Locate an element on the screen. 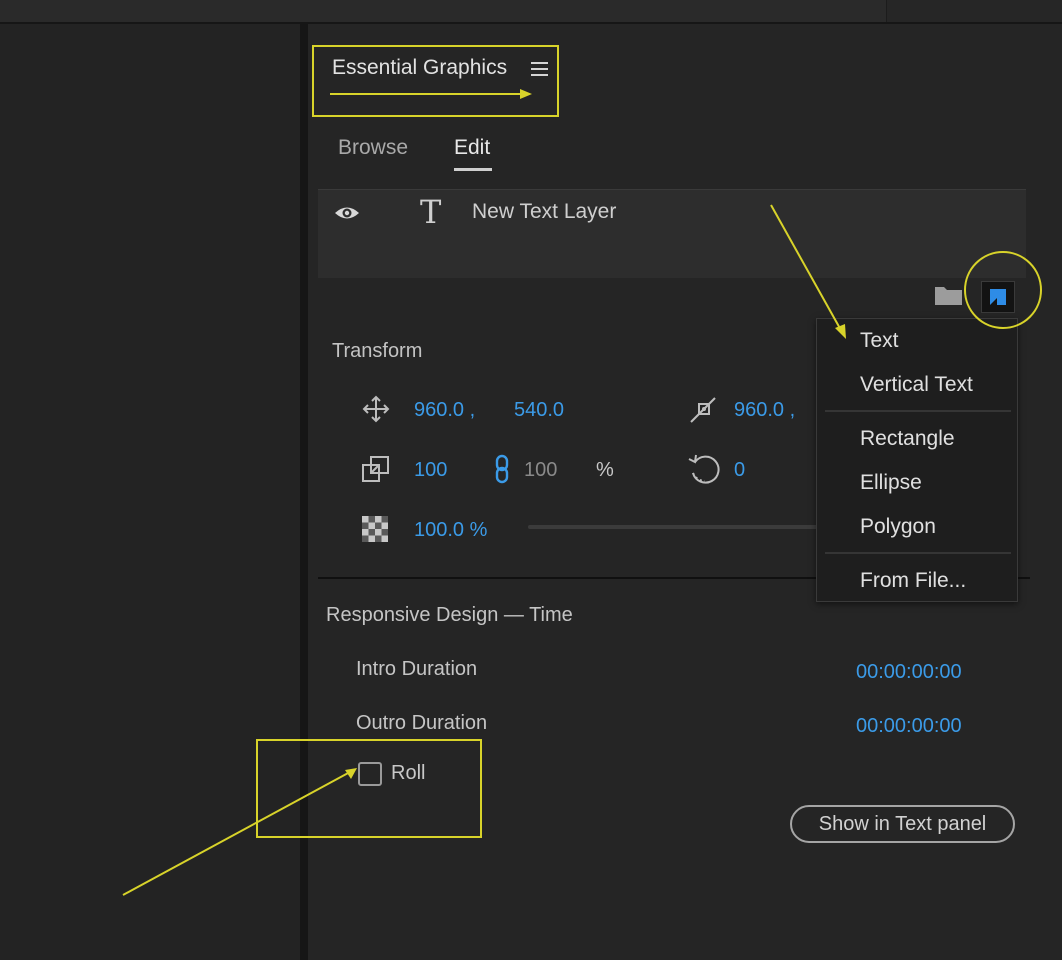 Image resolution: width=1062 pixels, height=960 pixels. text-layer-icon: T is located at coordinates (431, 212).